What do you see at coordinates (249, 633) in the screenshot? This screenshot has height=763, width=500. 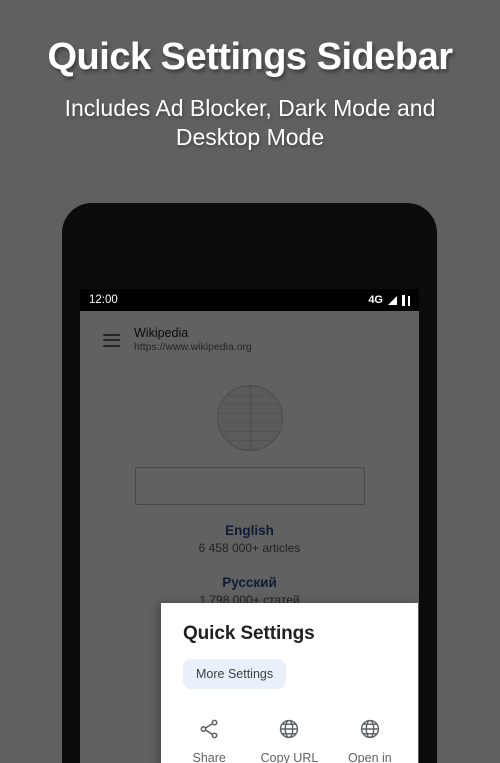 I see `quick-settings-title: Quick Settings` at bounding box center [249, 633].